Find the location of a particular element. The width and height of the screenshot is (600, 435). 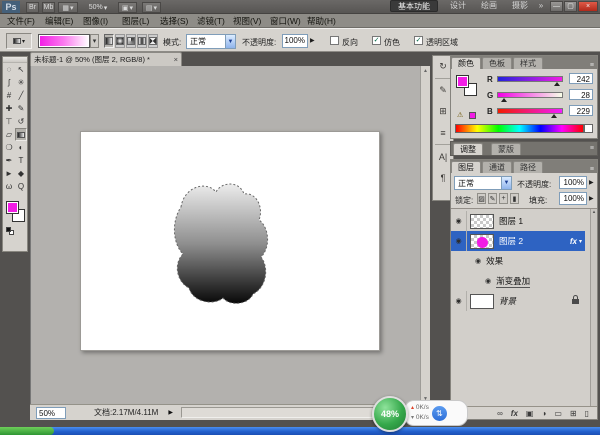

minimize-button: — is located at coordinates (556, 6).